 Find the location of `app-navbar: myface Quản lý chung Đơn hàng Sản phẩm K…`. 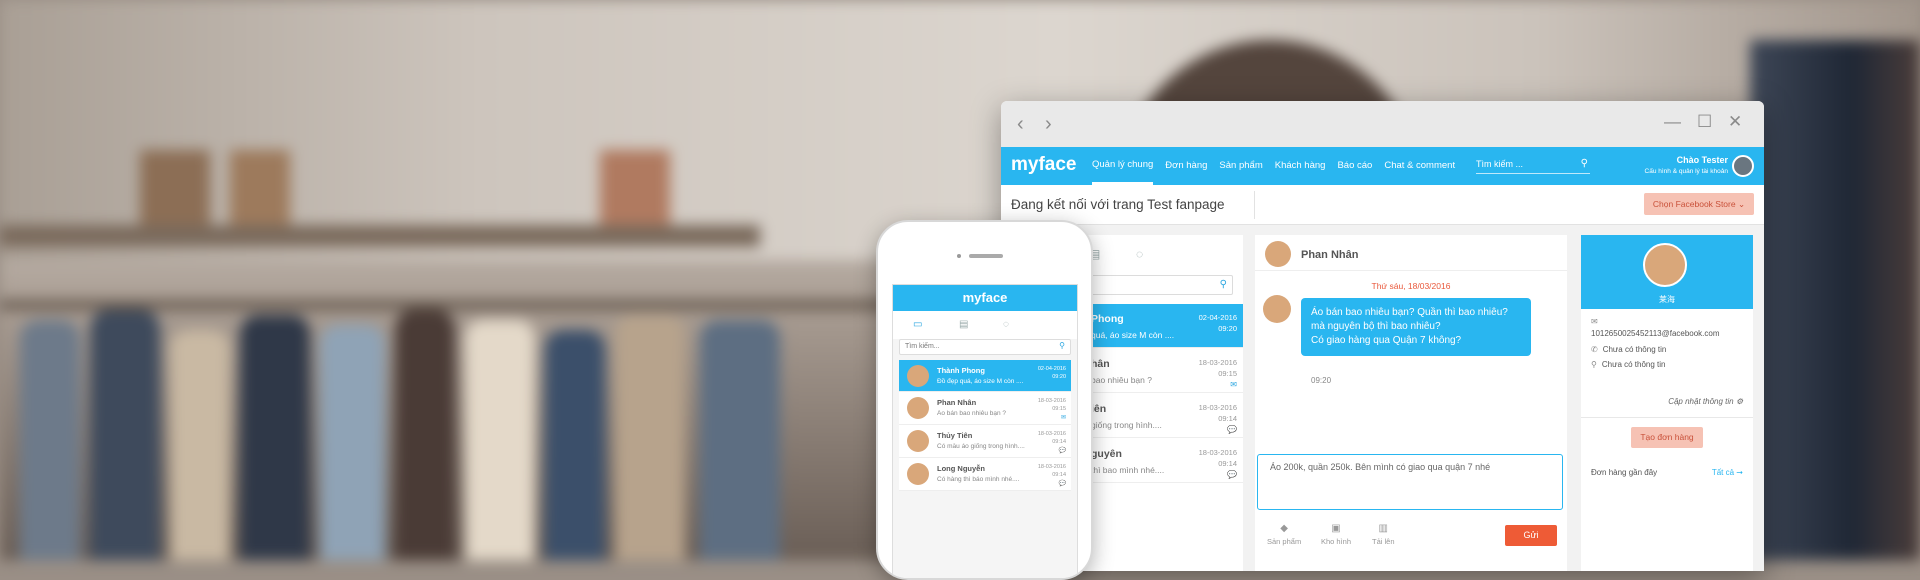

app-navbar: myface Quản lý chung Đơn hàng Sản phẩm K… is located at coordinates (1382, 166).